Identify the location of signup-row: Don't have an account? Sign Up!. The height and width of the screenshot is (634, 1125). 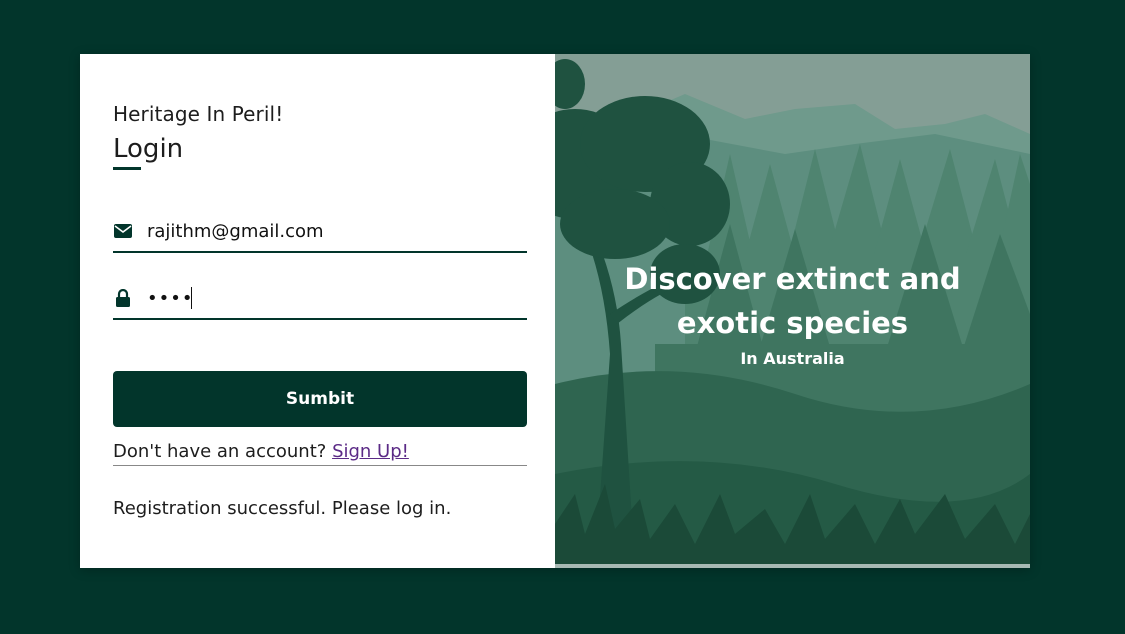
(320, 453).